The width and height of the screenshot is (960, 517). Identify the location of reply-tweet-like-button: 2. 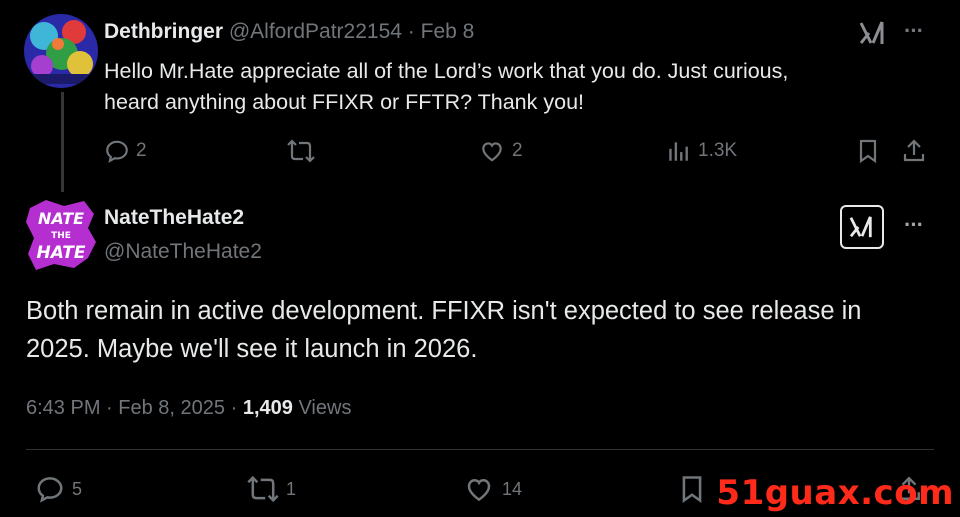
(500, 151).